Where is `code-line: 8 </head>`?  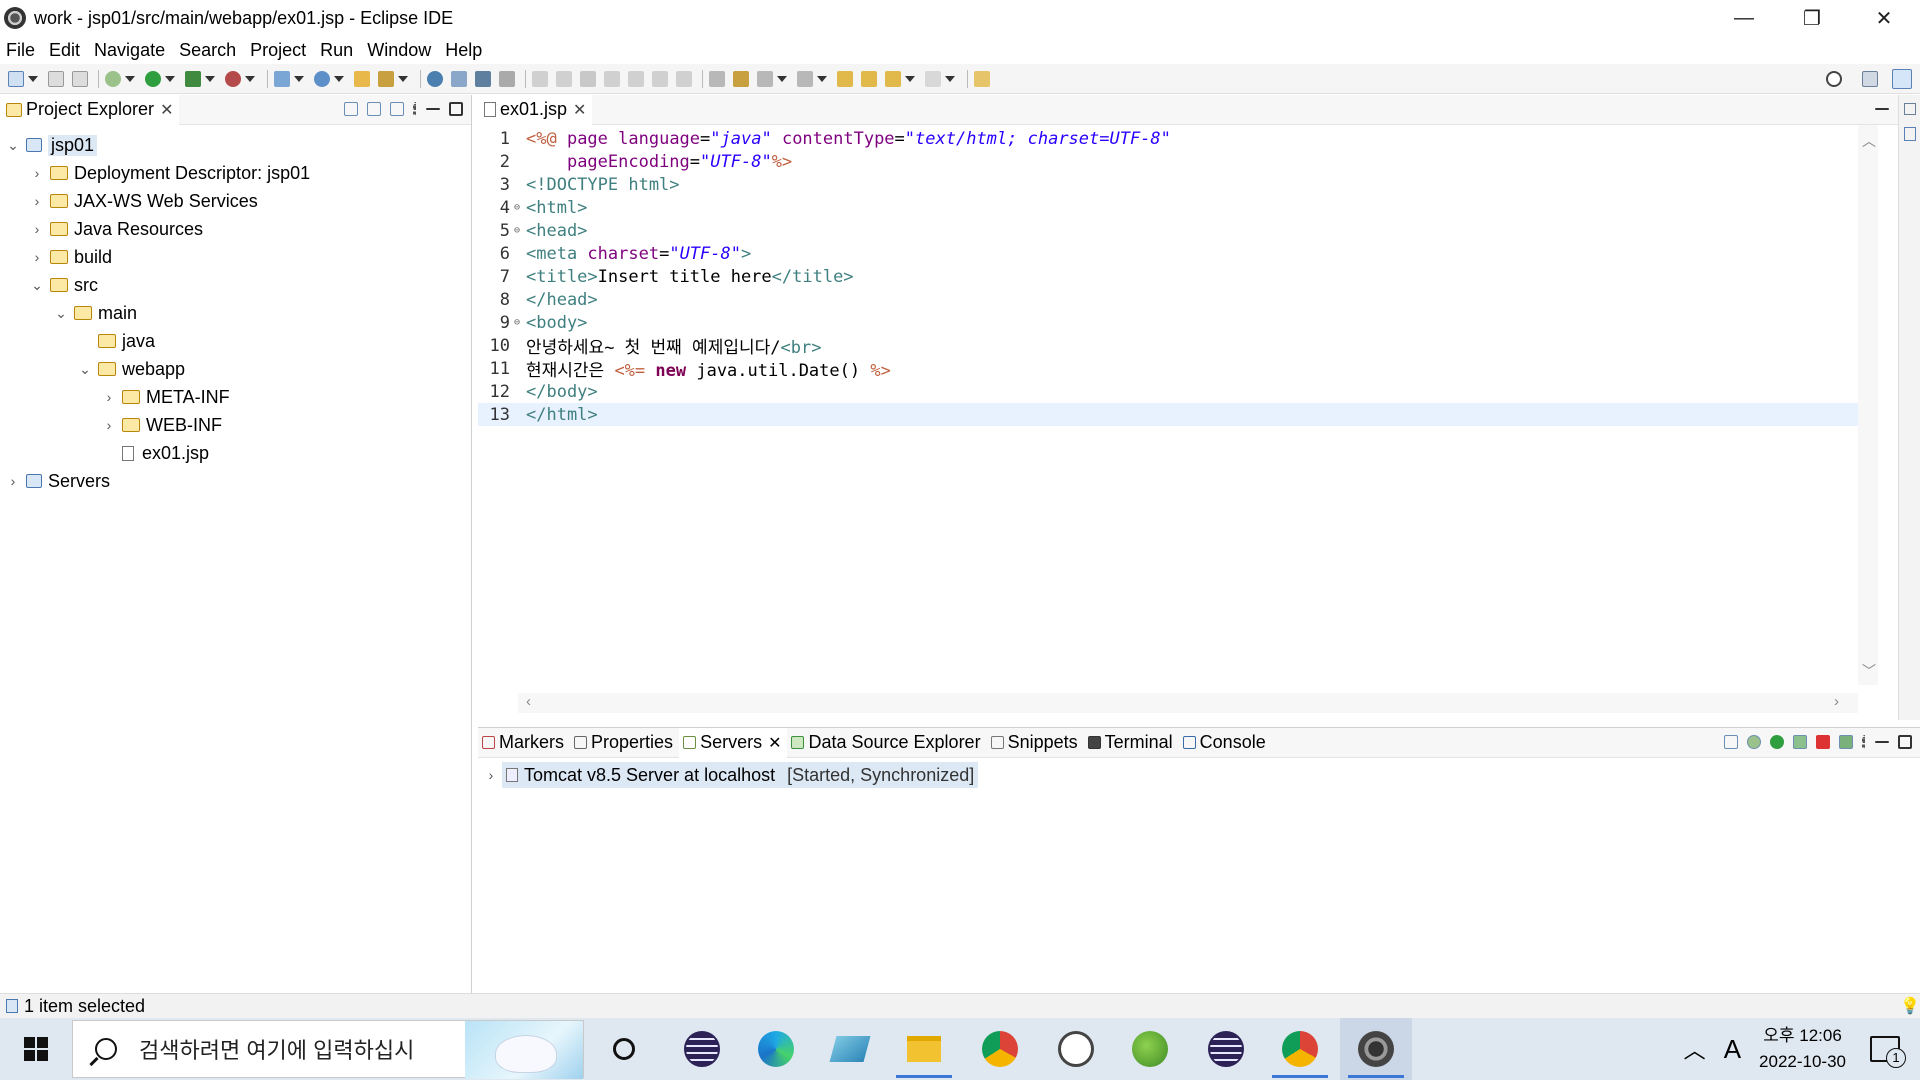
code-line: 8 </head> is located at coordinates (1168, 299).